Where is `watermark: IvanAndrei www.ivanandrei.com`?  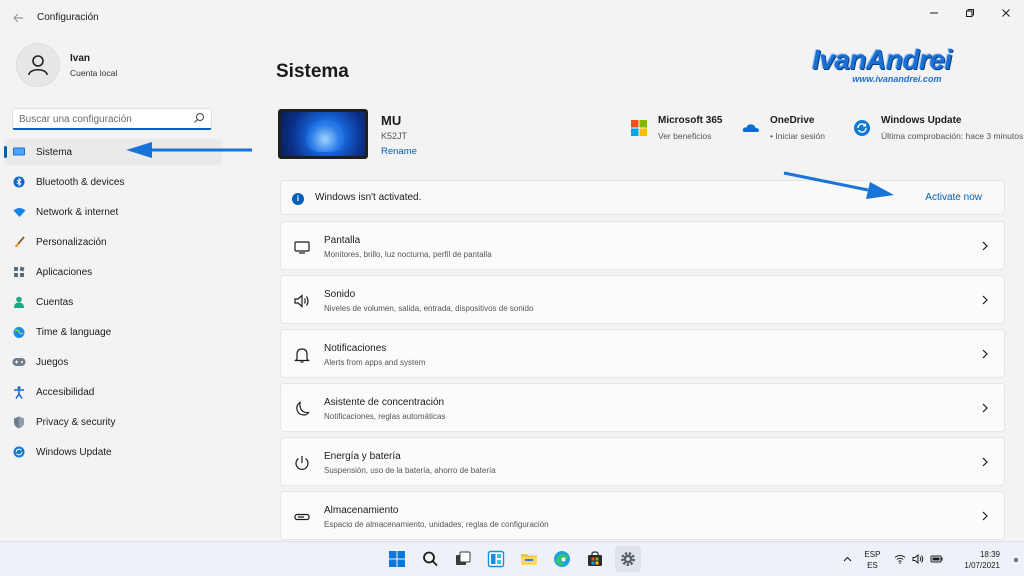
watermark: IvanAndrei www.ivanandrei.com is located at coordinates (882, 64).